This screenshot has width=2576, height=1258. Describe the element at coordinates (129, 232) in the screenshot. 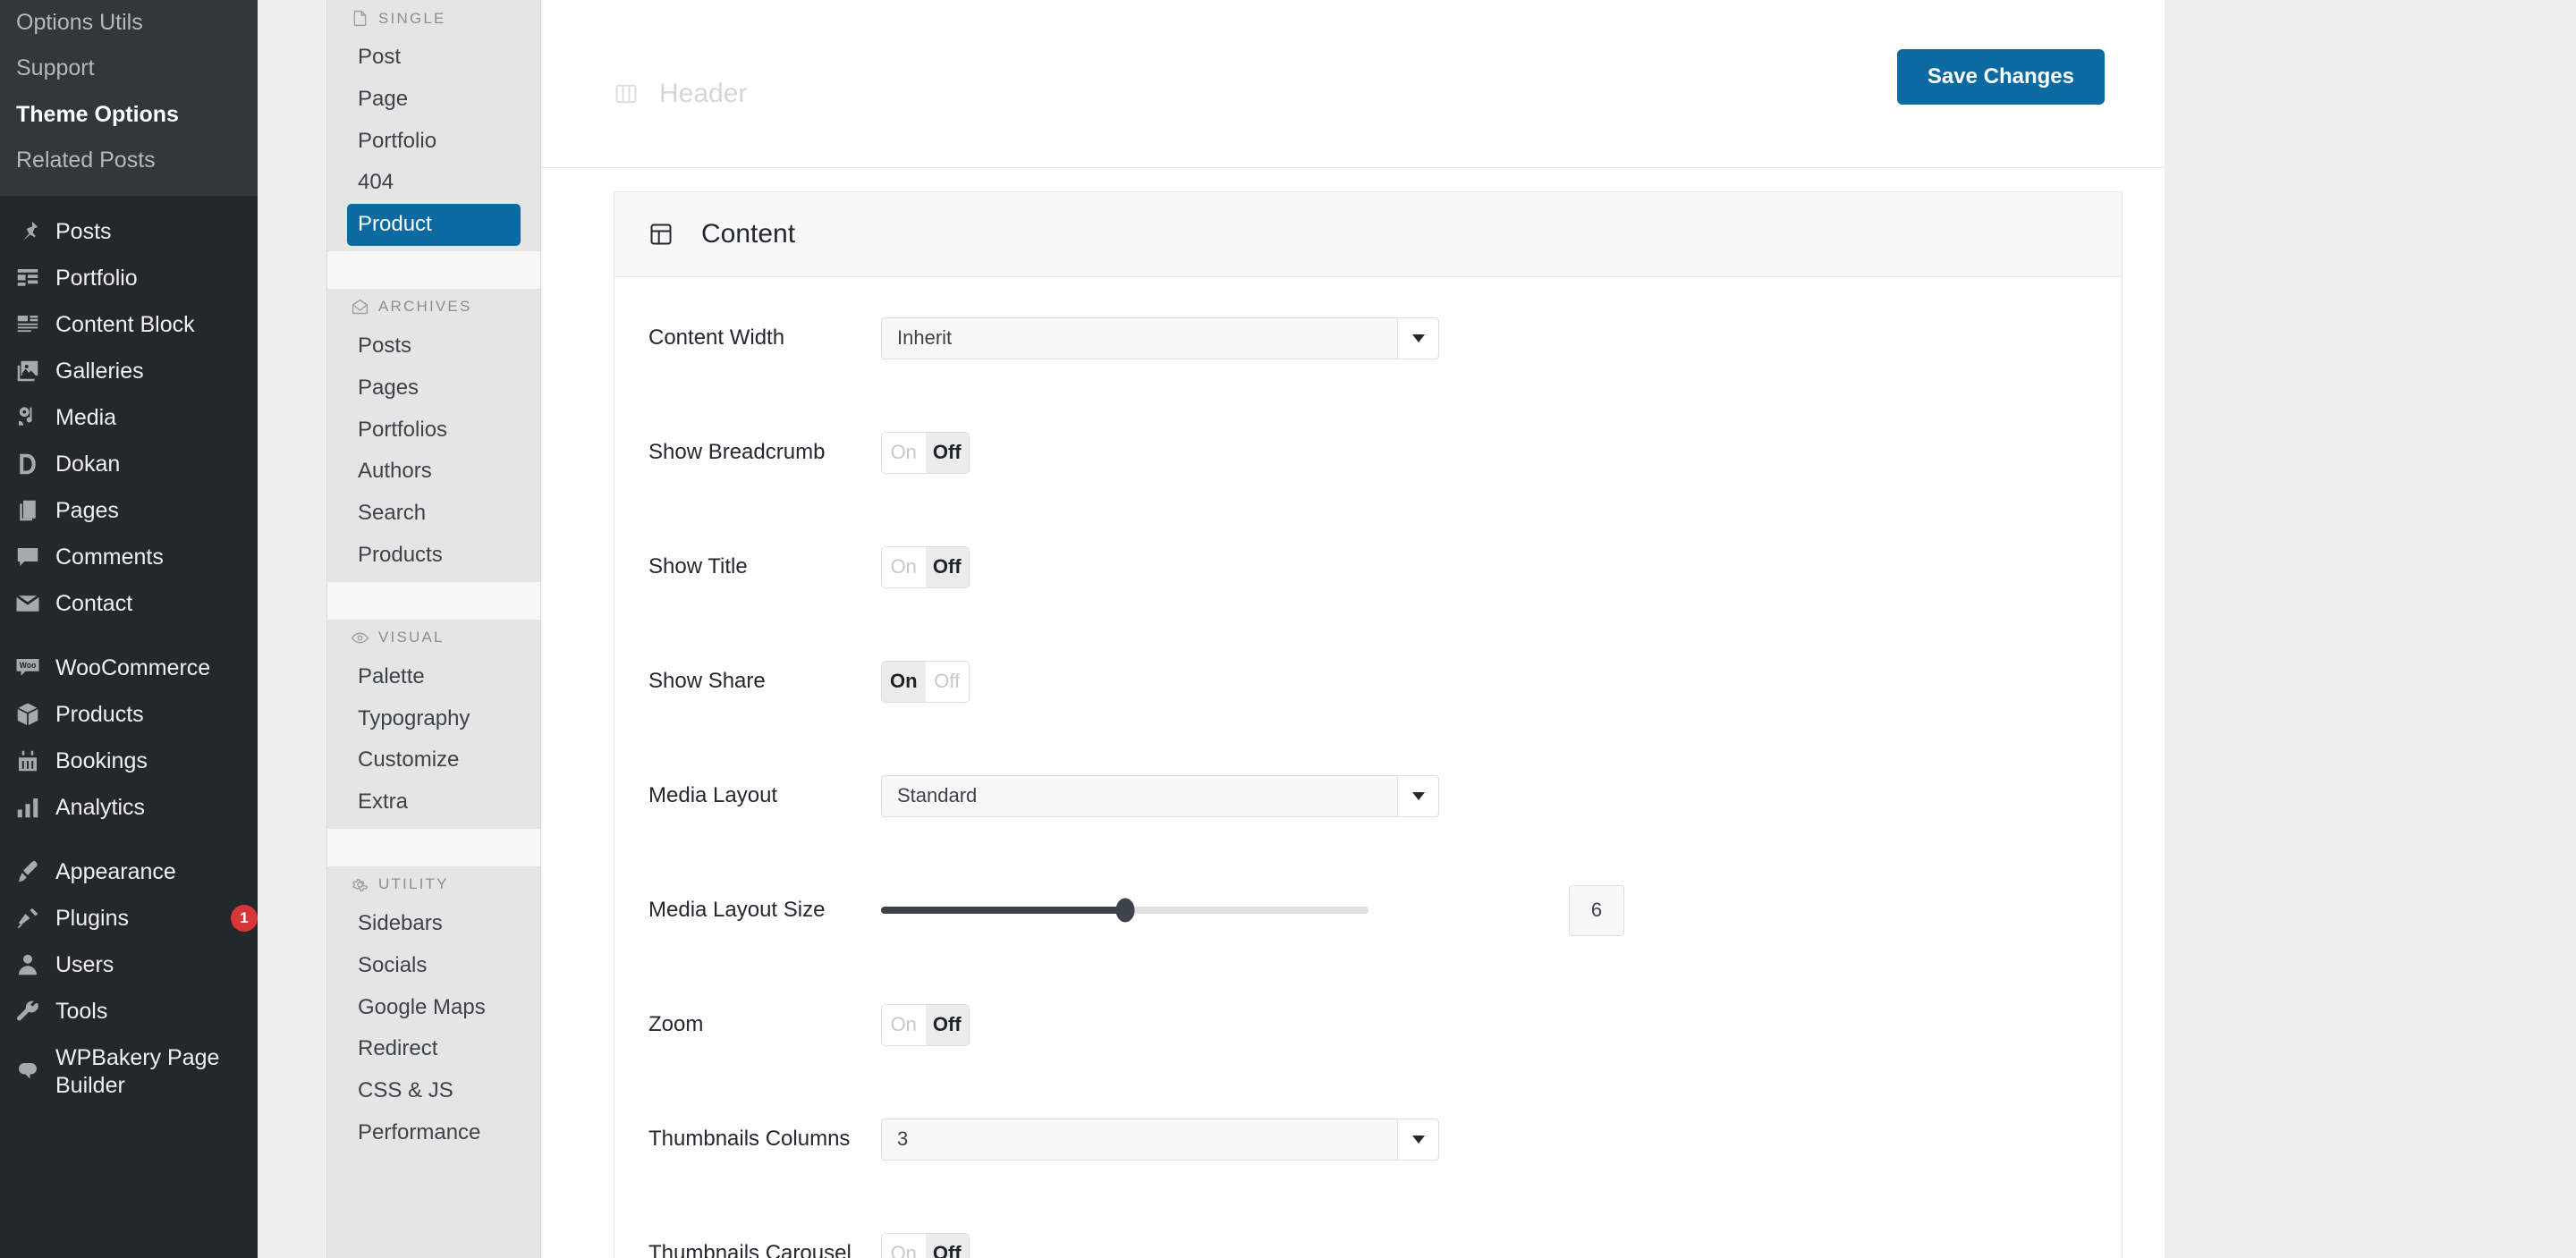

I see `wp-menu-item-posts: Posts` at that location.